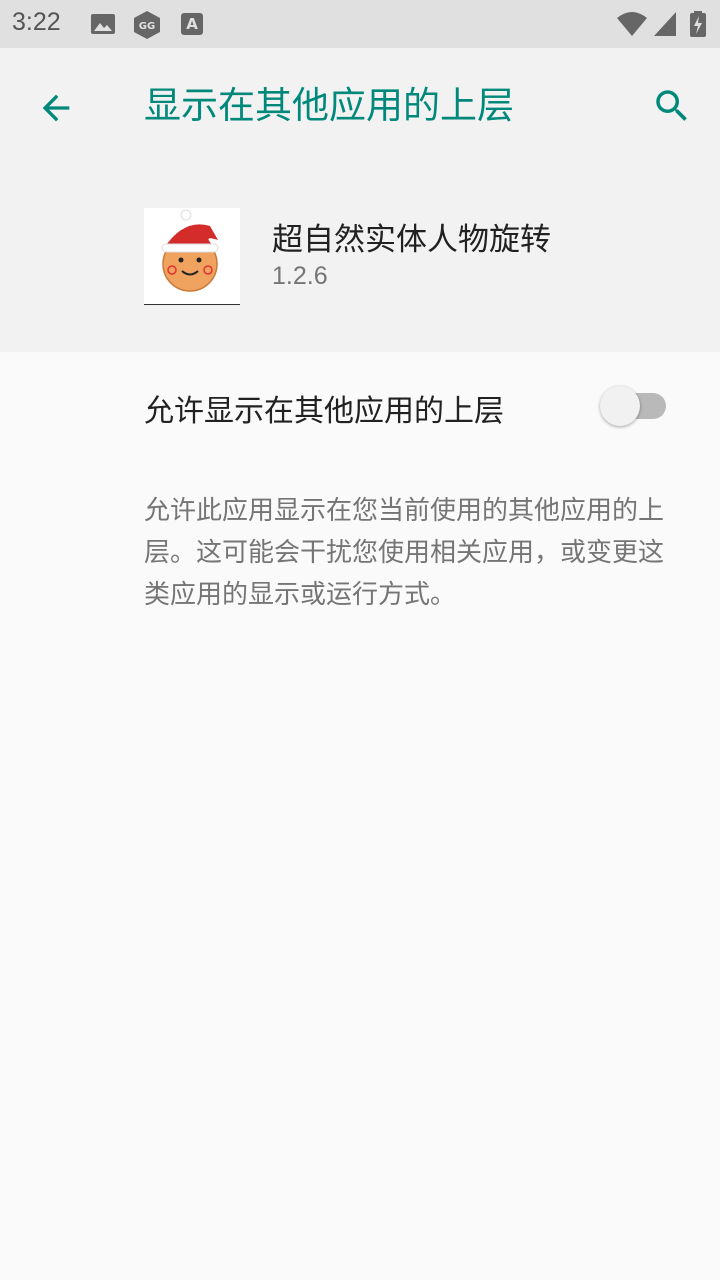  I want to click on permission-setting-row: 允许显示在其他应用的上层, so click(360, 406).